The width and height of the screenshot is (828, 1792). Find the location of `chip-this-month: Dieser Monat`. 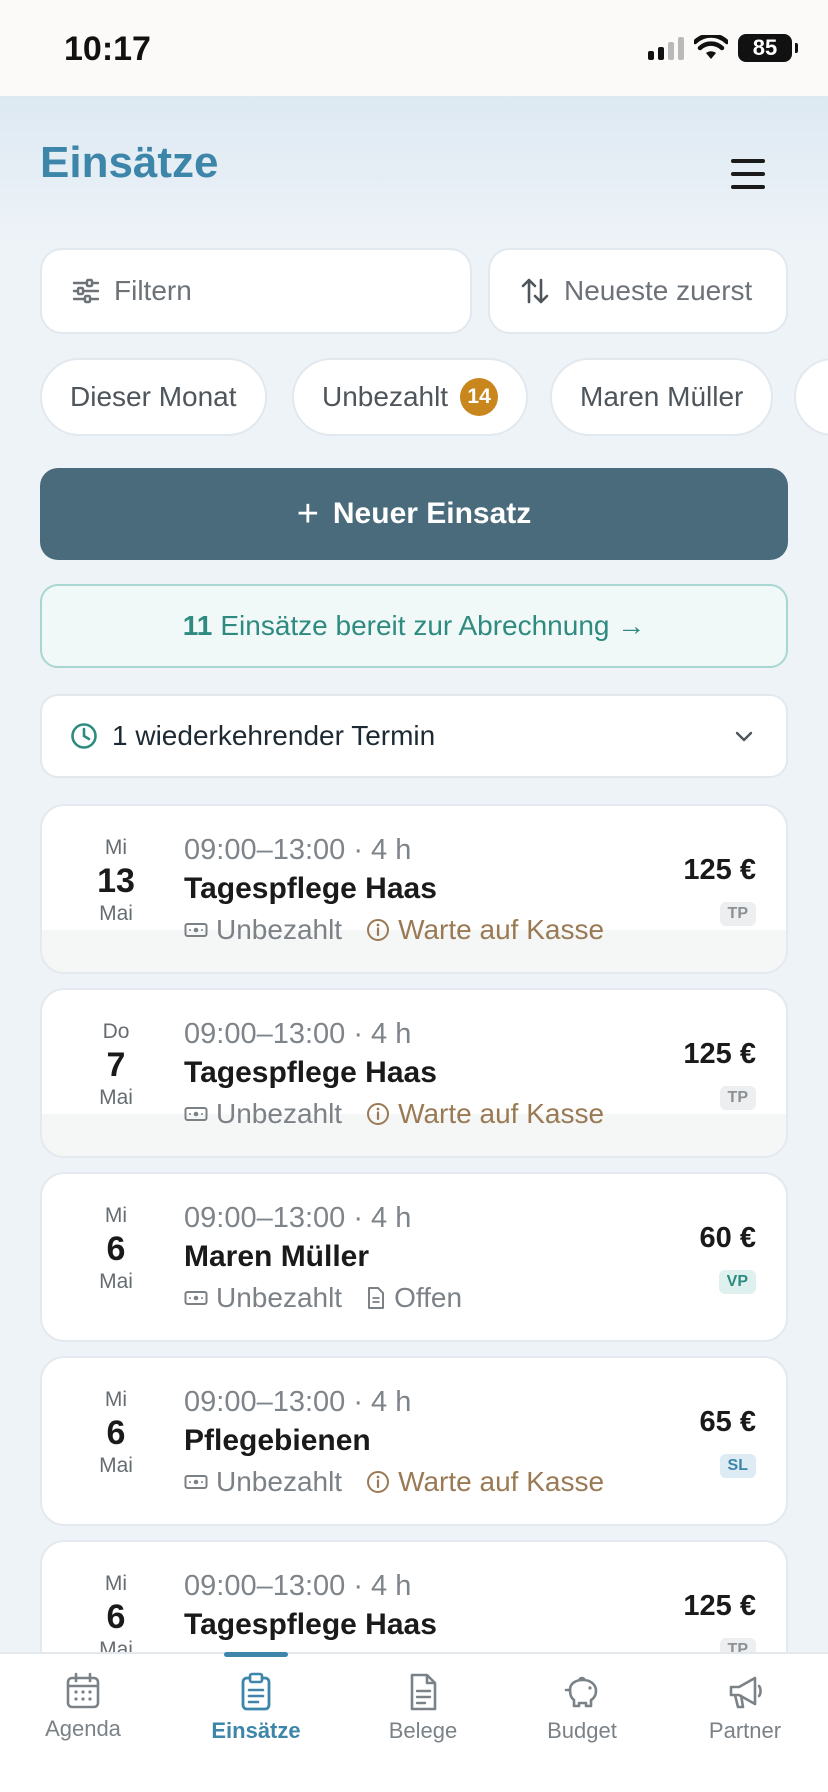

chip-this-month: Dieser Monat is located at coordinates (153, 397).